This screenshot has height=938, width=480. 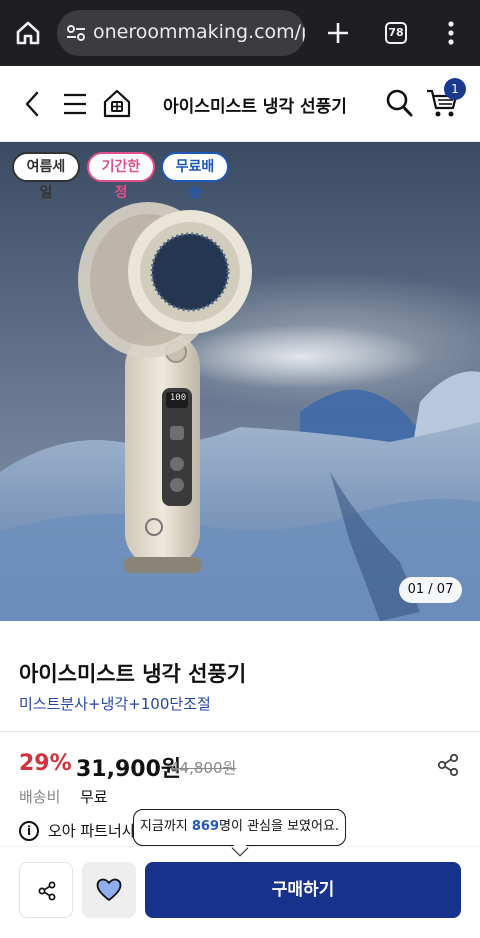 I want to click on image-page-counter: 01 / 07, so click(x=430, y=590).